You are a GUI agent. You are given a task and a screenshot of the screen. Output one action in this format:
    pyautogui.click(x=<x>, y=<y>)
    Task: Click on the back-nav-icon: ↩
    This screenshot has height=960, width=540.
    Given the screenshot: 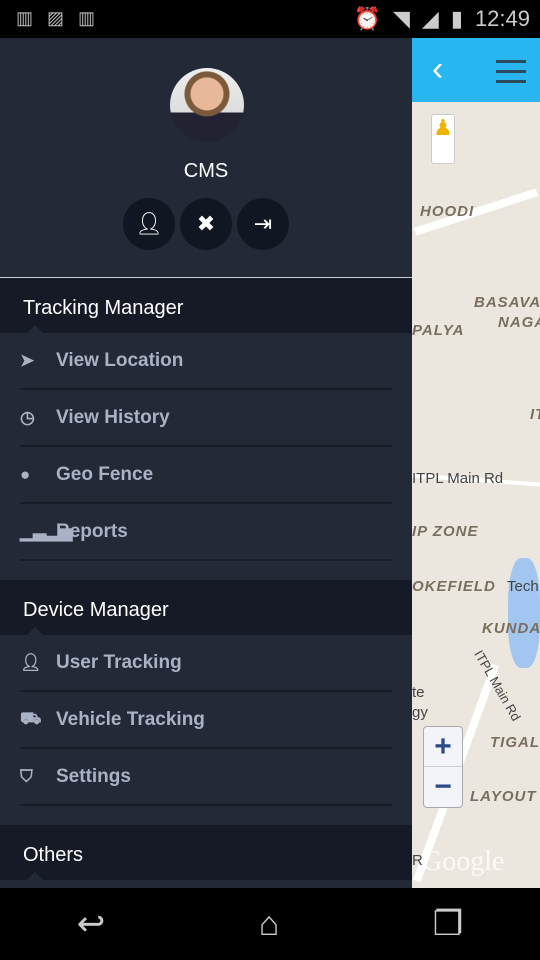 What is the action you would take?
    pyautogui.click(x=91, y=924)
    